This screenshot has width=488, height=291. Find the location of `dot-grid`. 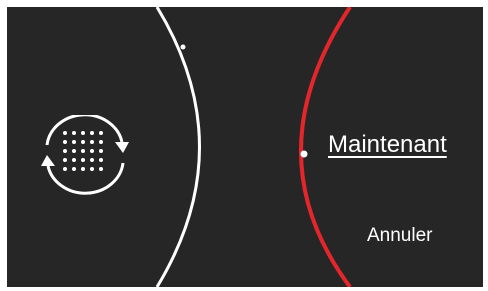

dot-grid is located at coordinates (83, 151).